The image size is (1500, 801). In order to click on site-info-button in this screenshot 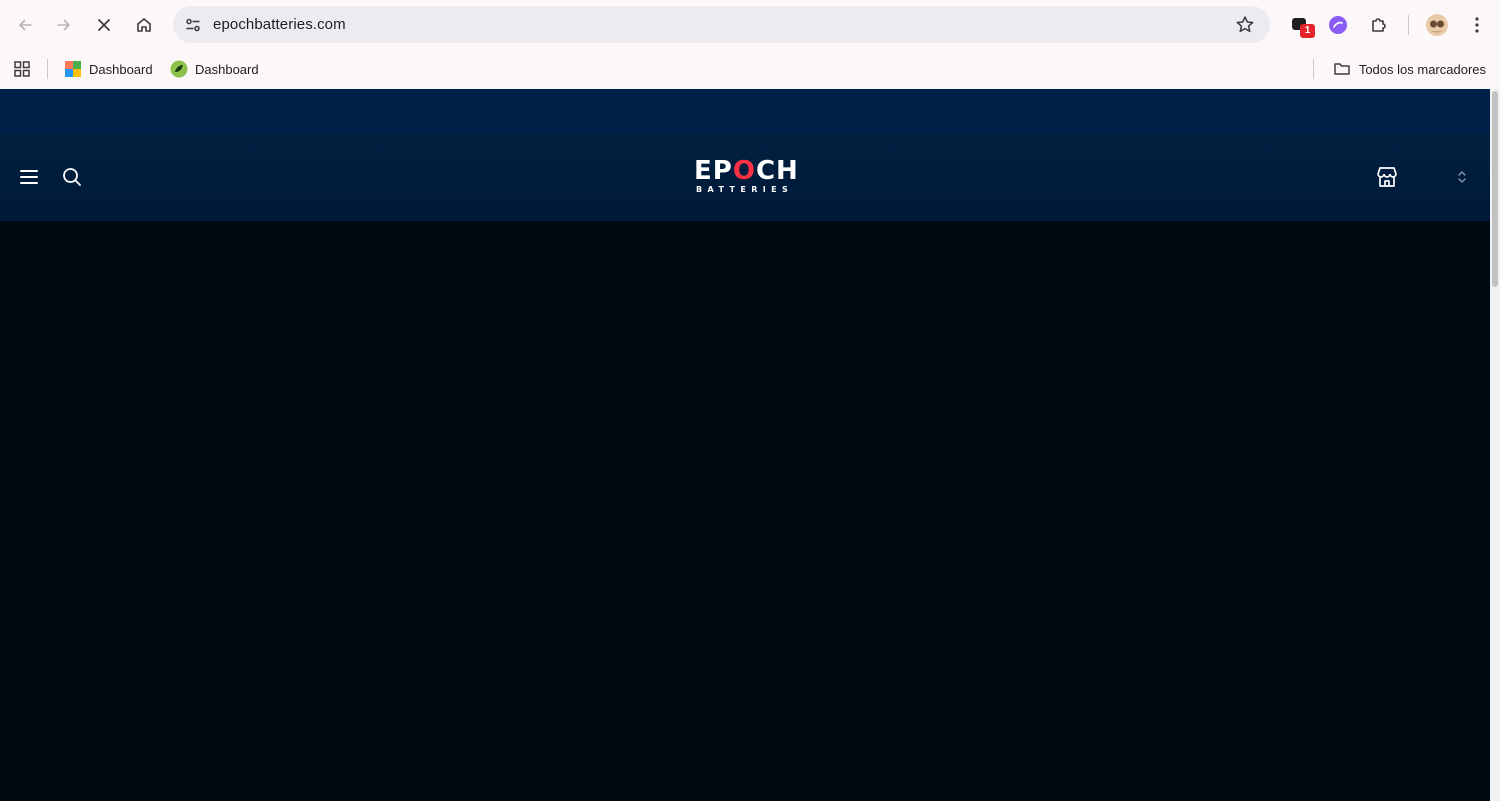, I will do `click(193, 25)`.